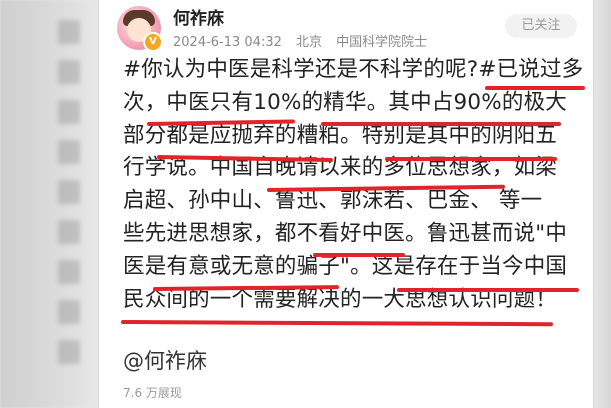  I want to click on user-title: 中国科学院院士, so click(382, 42).